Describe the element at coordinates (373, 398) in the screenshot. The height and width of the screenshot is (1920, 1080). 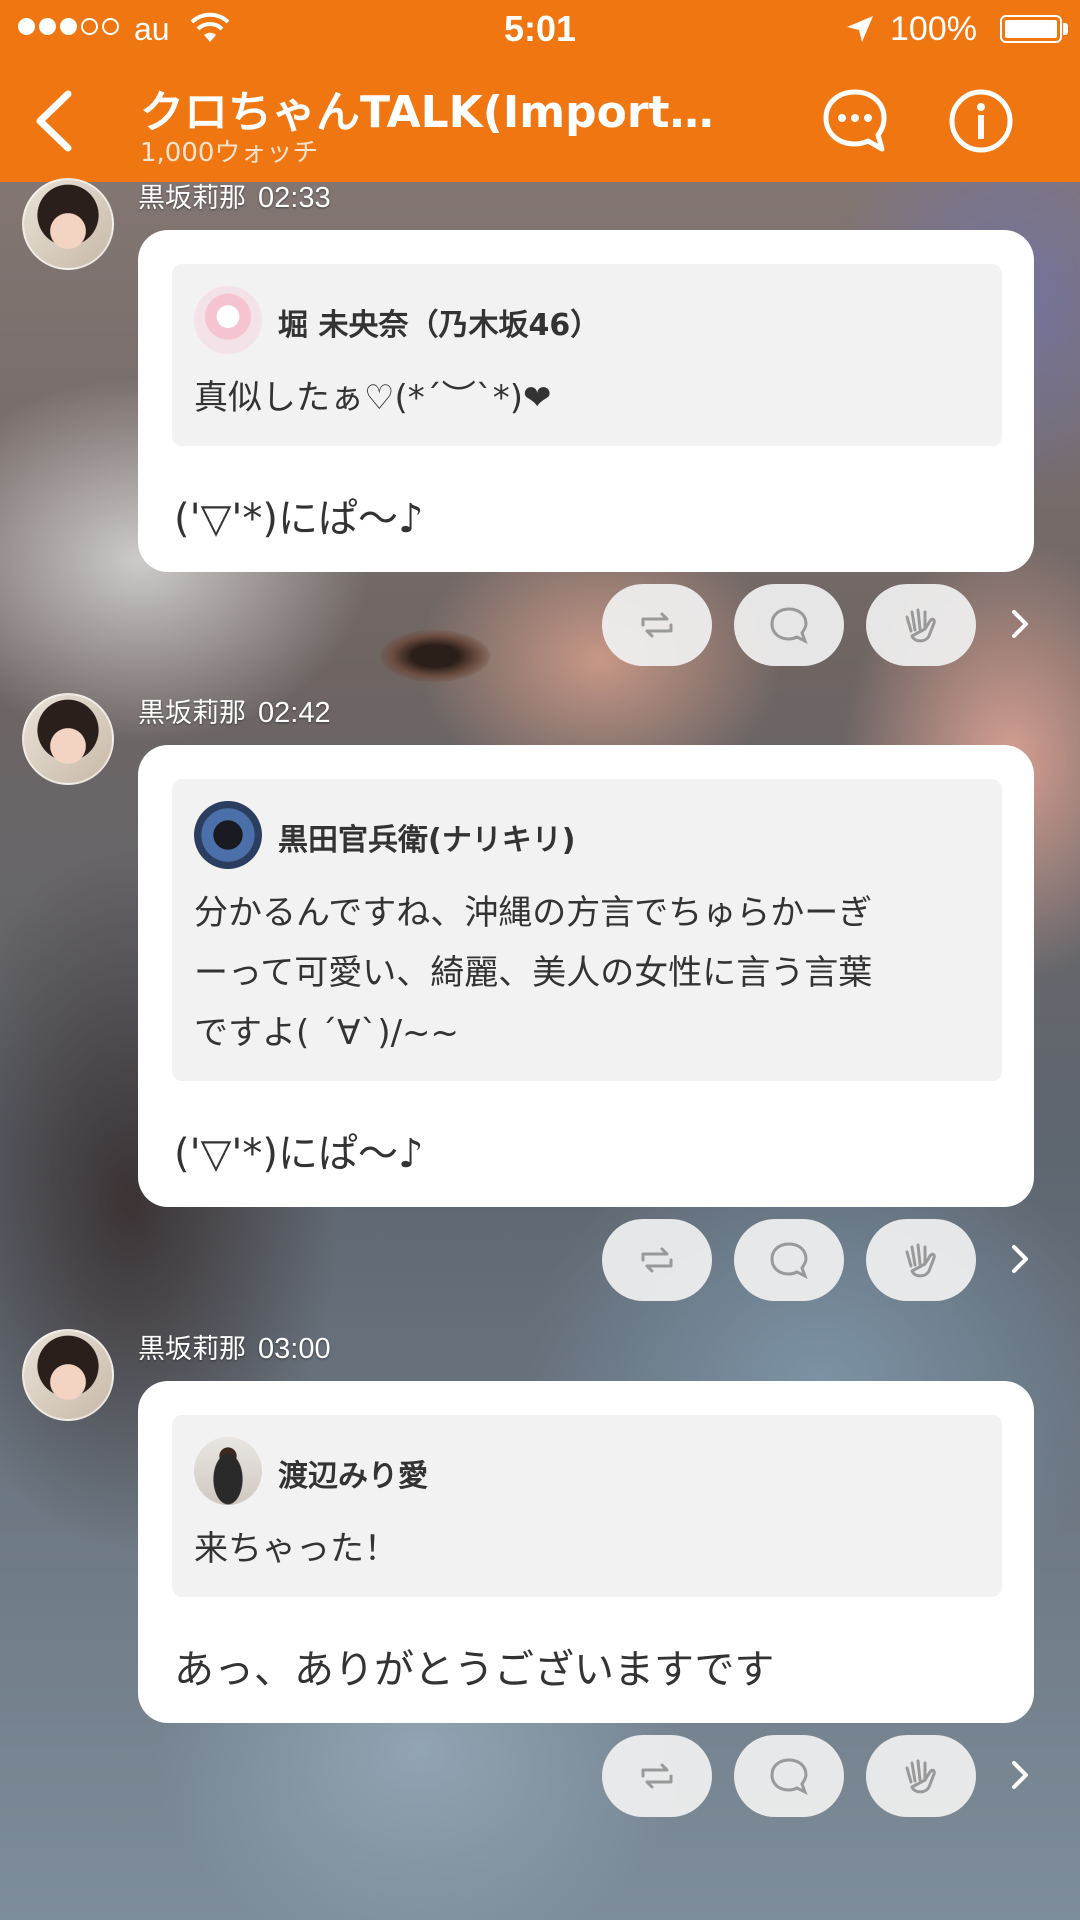
I see `quote-text: 真似したぁ♡(*´︶`*)❤` at that location.